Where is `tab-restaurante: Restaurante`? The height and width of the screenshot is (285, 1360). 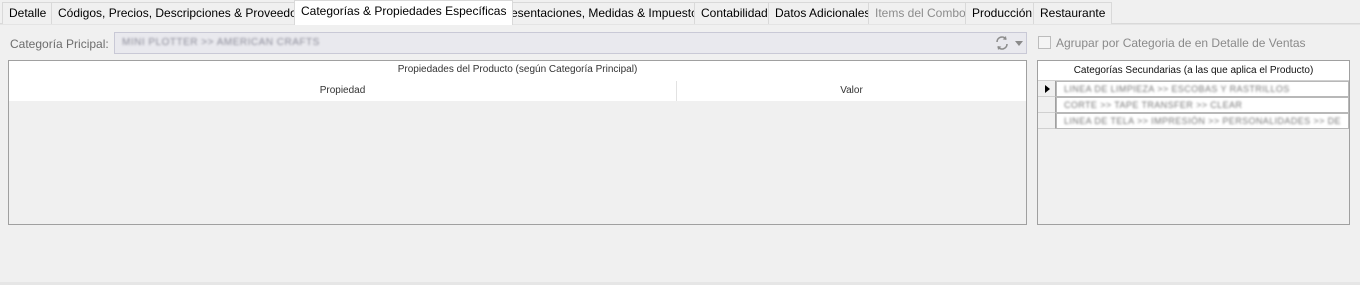
tab-restaurante: Restaurante is located at coordinates (1073, 13).